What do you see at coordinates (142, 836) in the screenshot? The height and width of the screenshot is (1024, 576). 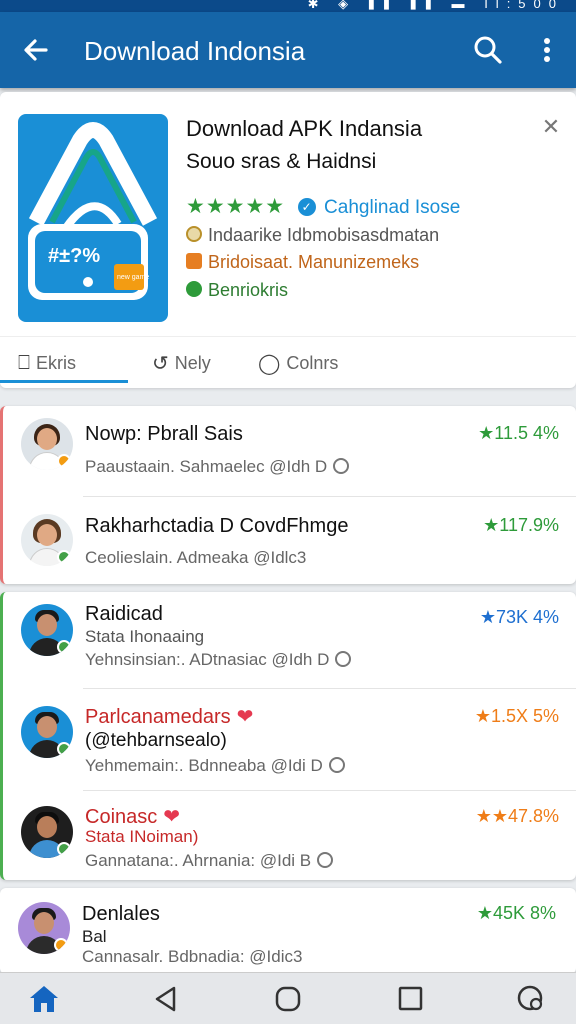 I see `review-subtitle: Stata INoiman)` at bounding box center [142, 836].